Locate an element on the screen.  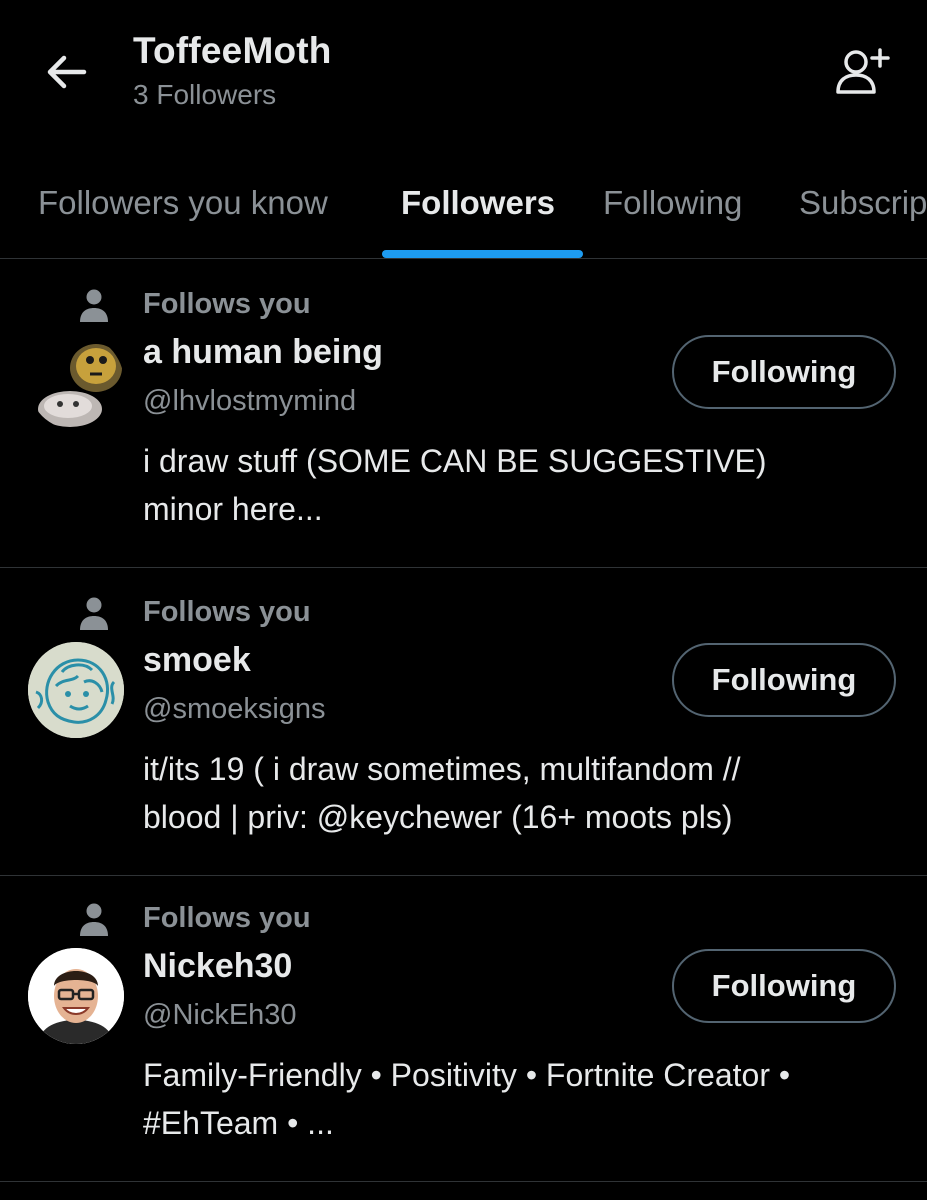
bio-line: i draw stuff (SOME CAN BE SUGGESTIVE) is located at coordinates (455, 461).